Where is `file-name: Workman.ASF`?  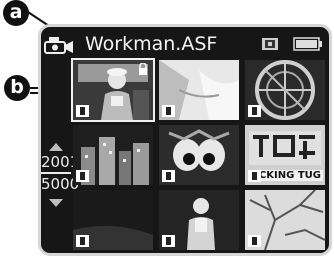
file-name: Workman.ASF is located at coordinates (151, 44).